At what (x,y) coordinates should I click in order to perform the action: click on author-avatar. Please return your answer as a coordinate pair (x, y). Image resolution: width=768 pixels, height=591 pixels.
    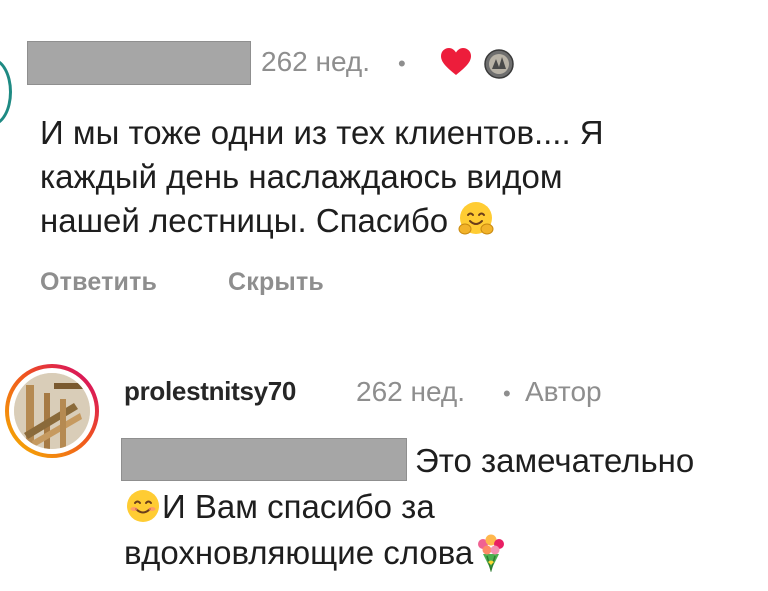
    Looking at the image, I should click on (52, 411).